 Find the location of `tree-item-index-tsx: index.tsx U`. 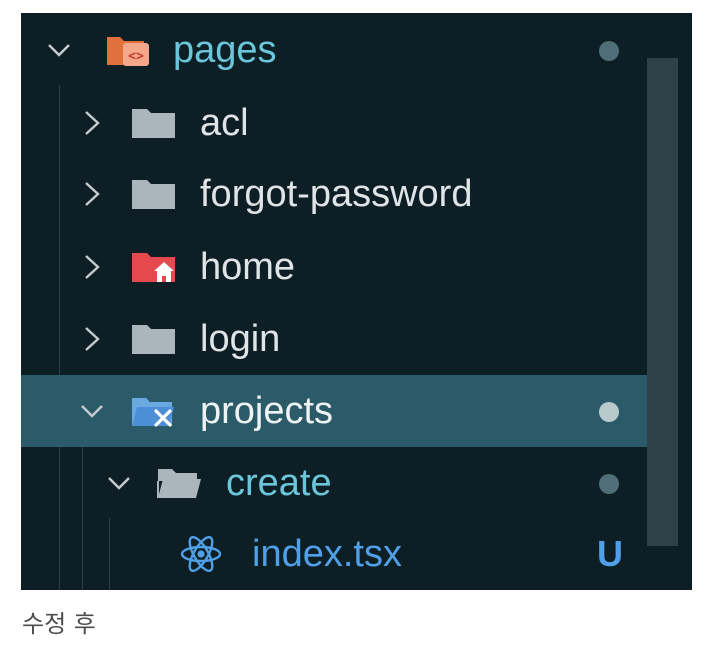

tree-item-index-tsx: index.tsx U is located at coordinates (349, 554).